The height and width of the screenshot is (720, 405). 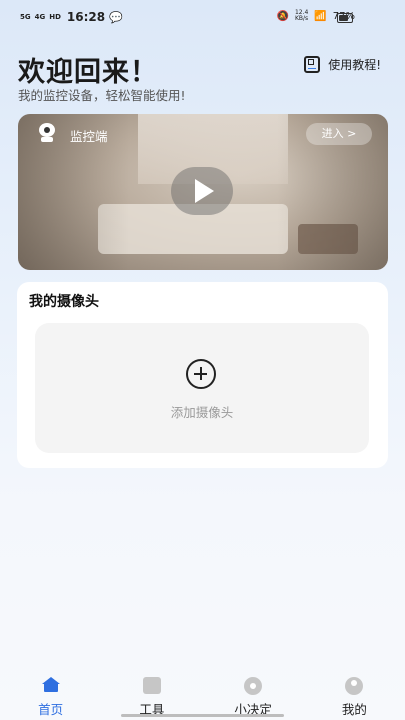 I want to click on monitor-label: 监控端, so click(x=89, y=136).